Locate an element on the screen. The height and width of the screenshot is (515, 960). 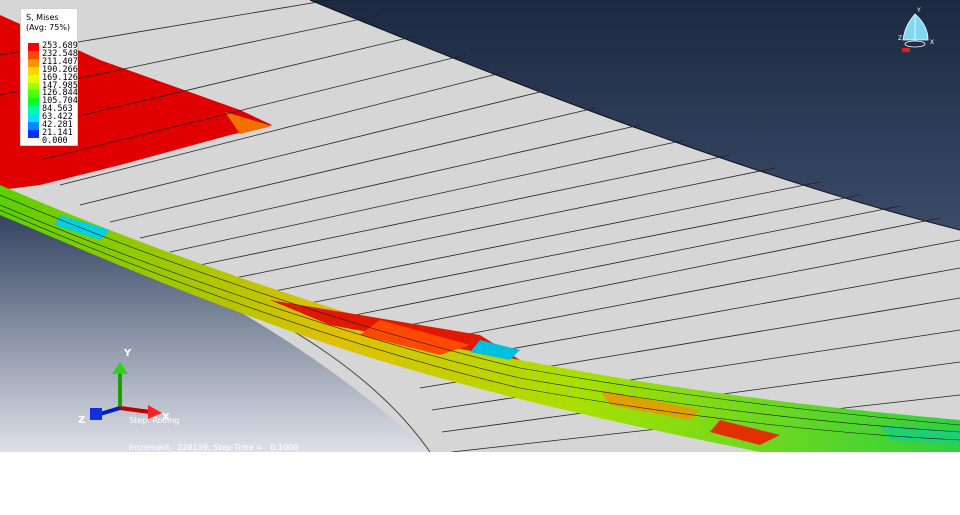
view-cube-x-label: X is located at coordinates (932, 42).